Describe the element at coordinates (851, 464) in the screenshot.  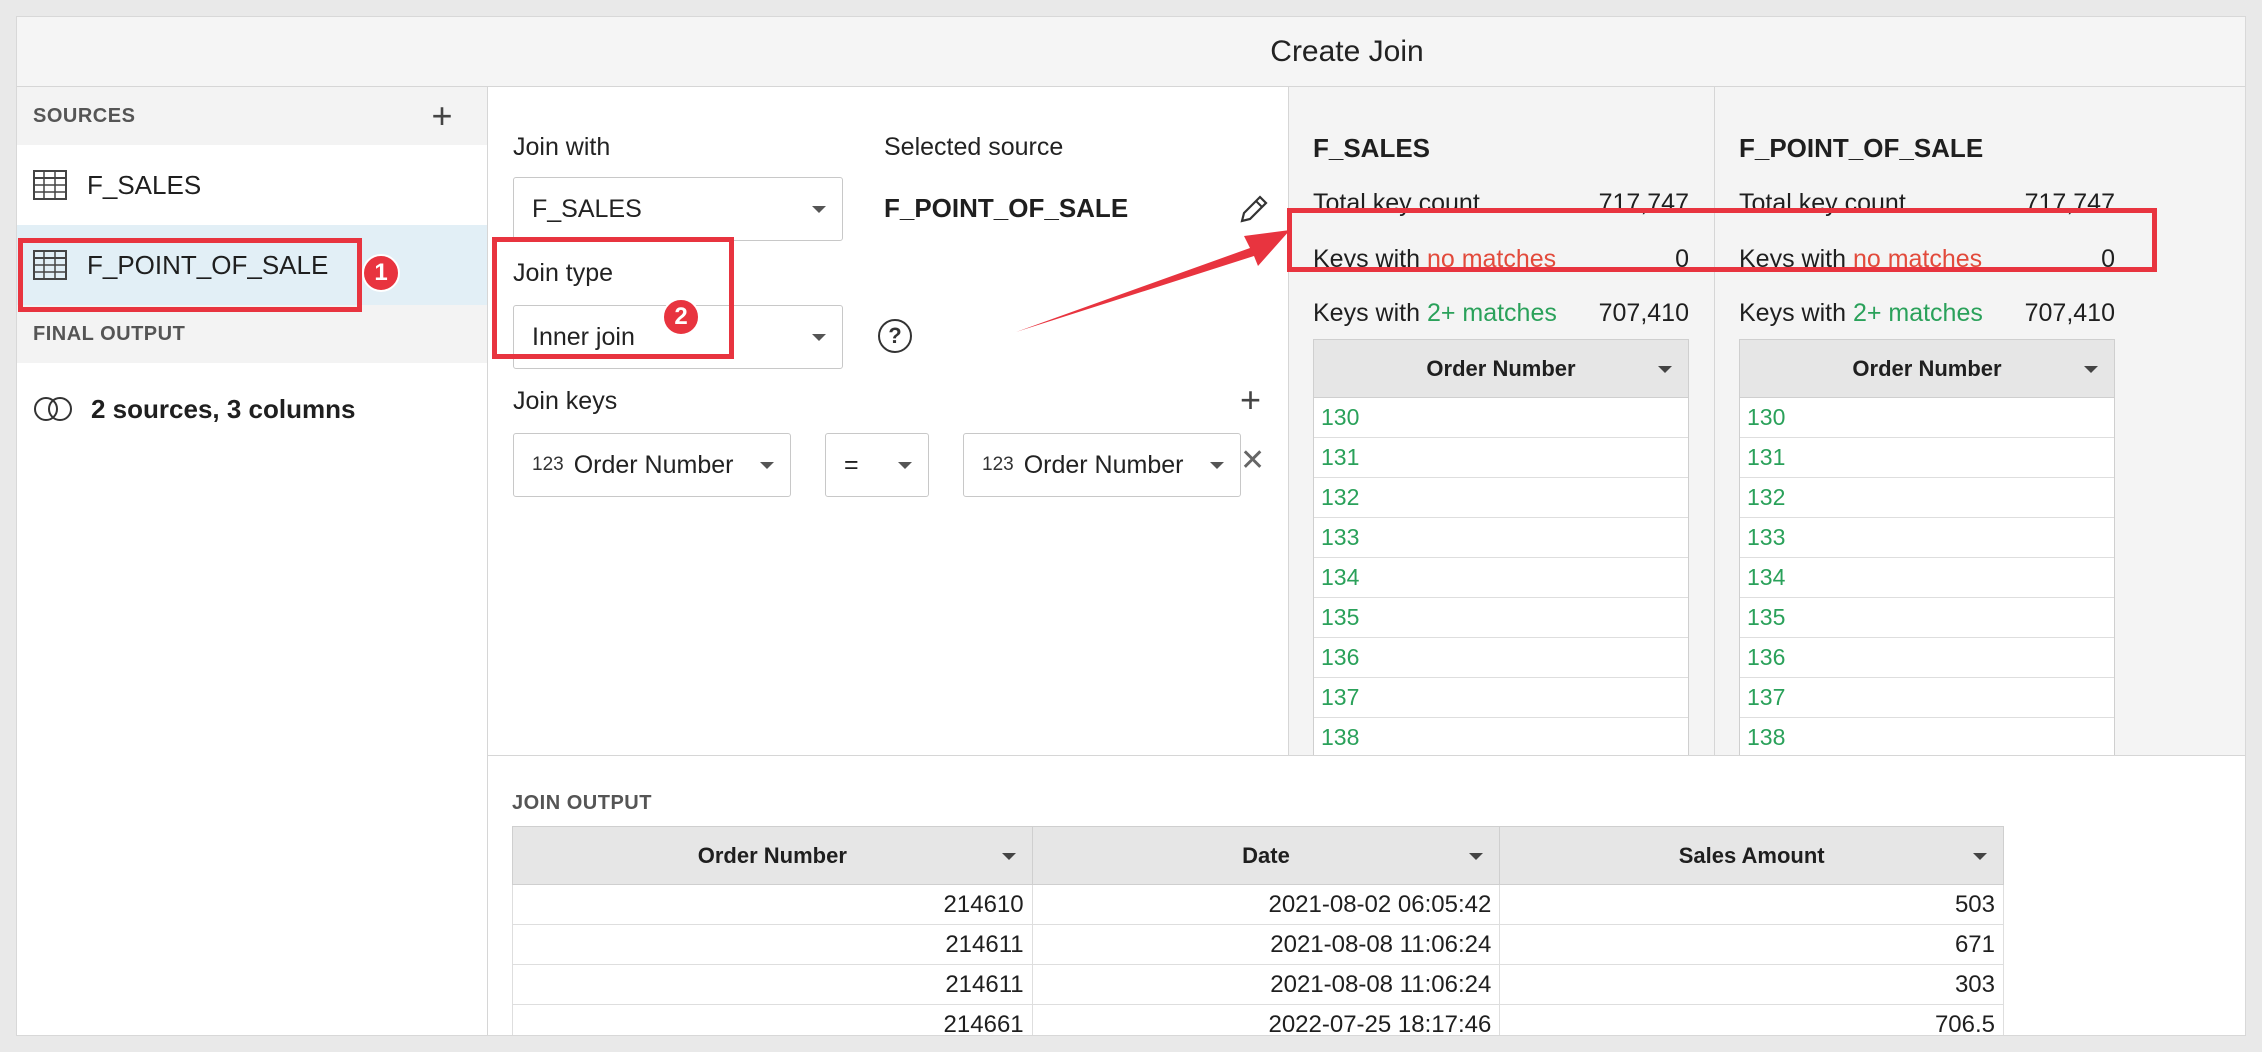
I see `operator-value: =` at that location.